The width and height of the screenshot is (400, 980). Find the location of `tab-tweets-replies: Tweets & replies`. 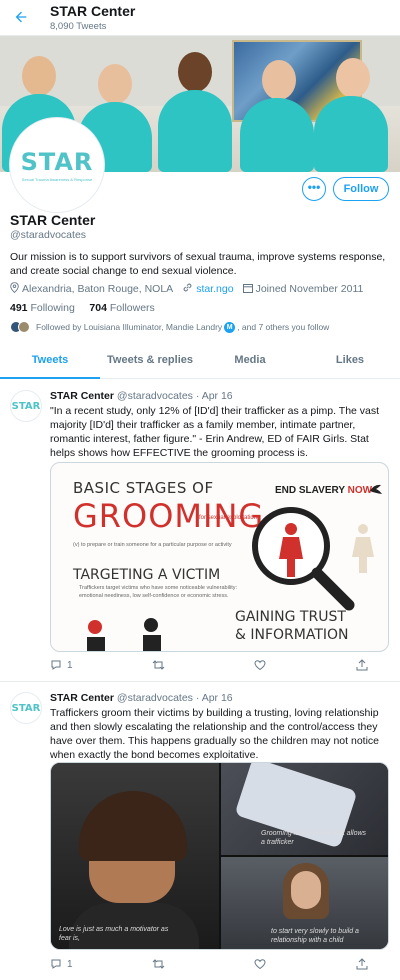

tab-tweets-replies: Tweets & replies is located at coordinates (150, 360).